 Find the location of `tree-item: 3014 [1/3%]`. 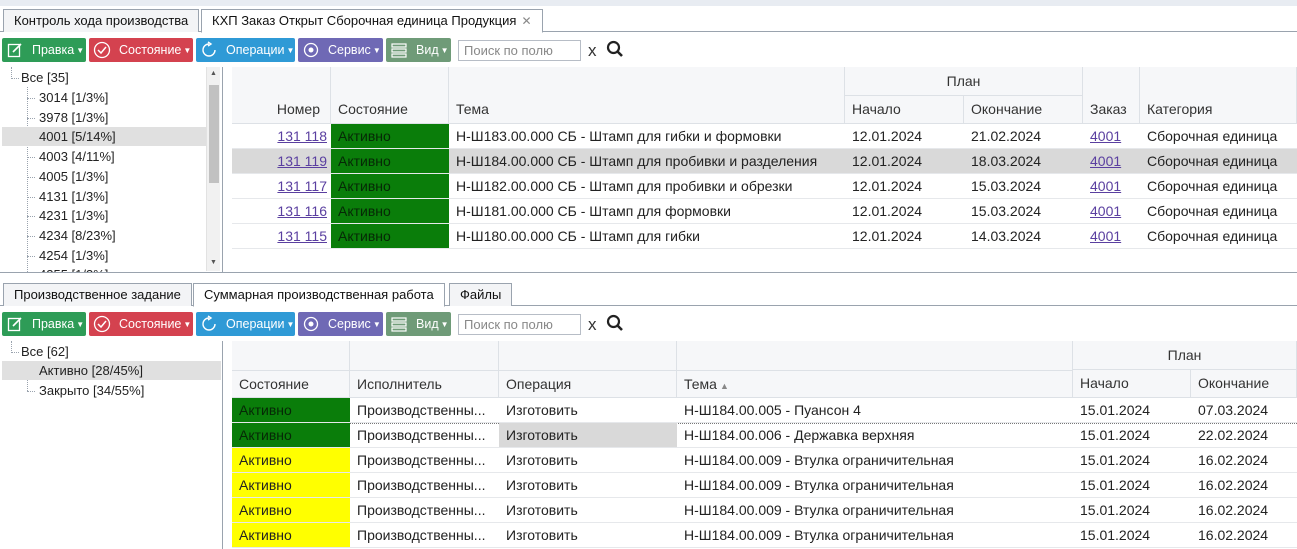

tree-item: 3014 [1/3%] is located at coordinates (73, 97).